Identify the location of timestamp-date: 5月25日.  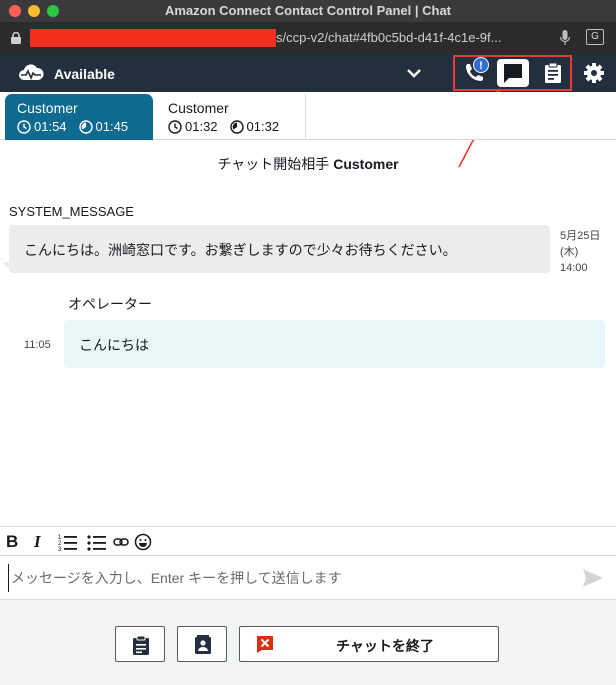
(580, 236).